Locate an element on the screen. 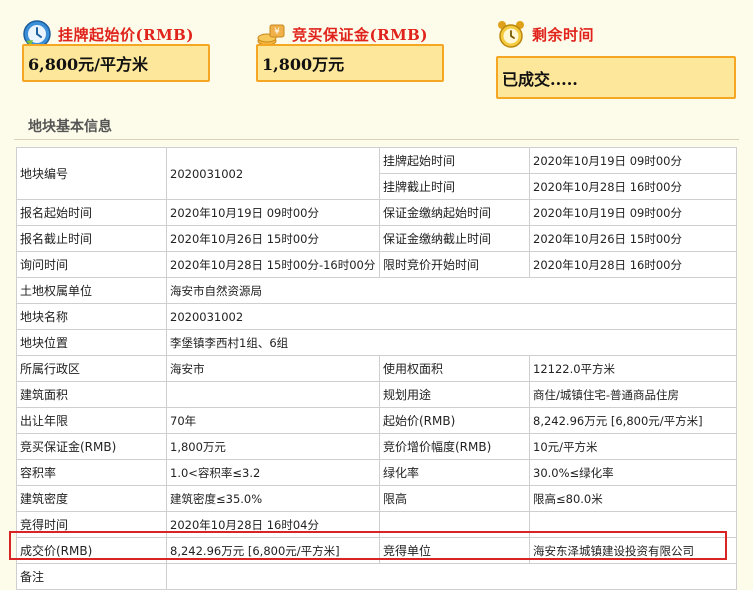 The width and height of the screenshot is (753, 590). term-label: 出让年限 is located at coordinates (91, 420).